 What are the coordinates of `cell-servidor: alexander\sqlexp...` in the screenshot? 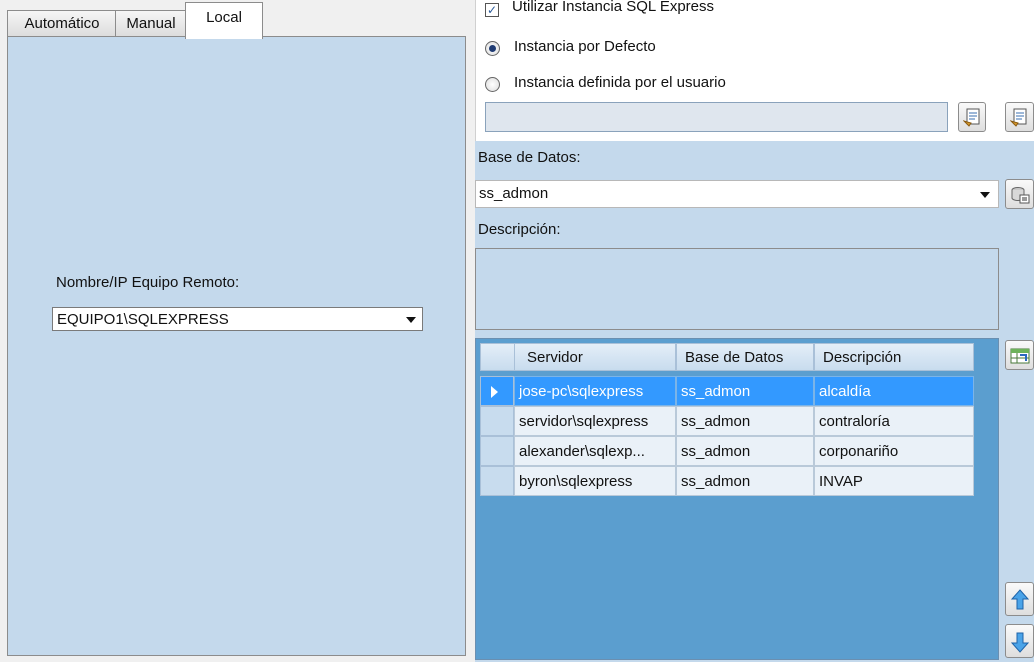 It's located at (595, 451).